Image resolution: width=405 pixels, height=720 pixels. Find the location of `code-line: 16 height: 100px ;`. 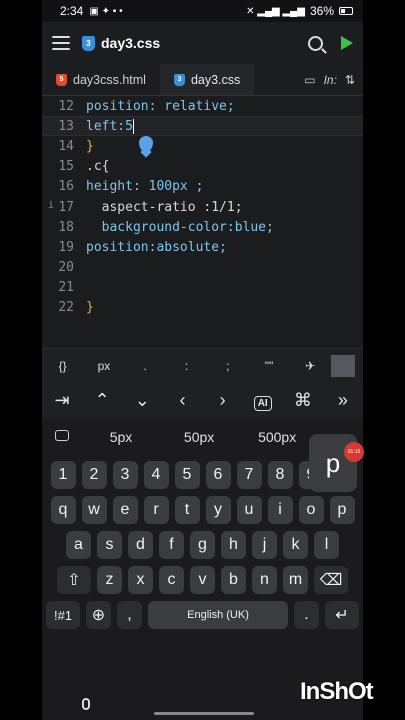

code-line: 16 height: 100px ; is located at coordinates (202, 187).